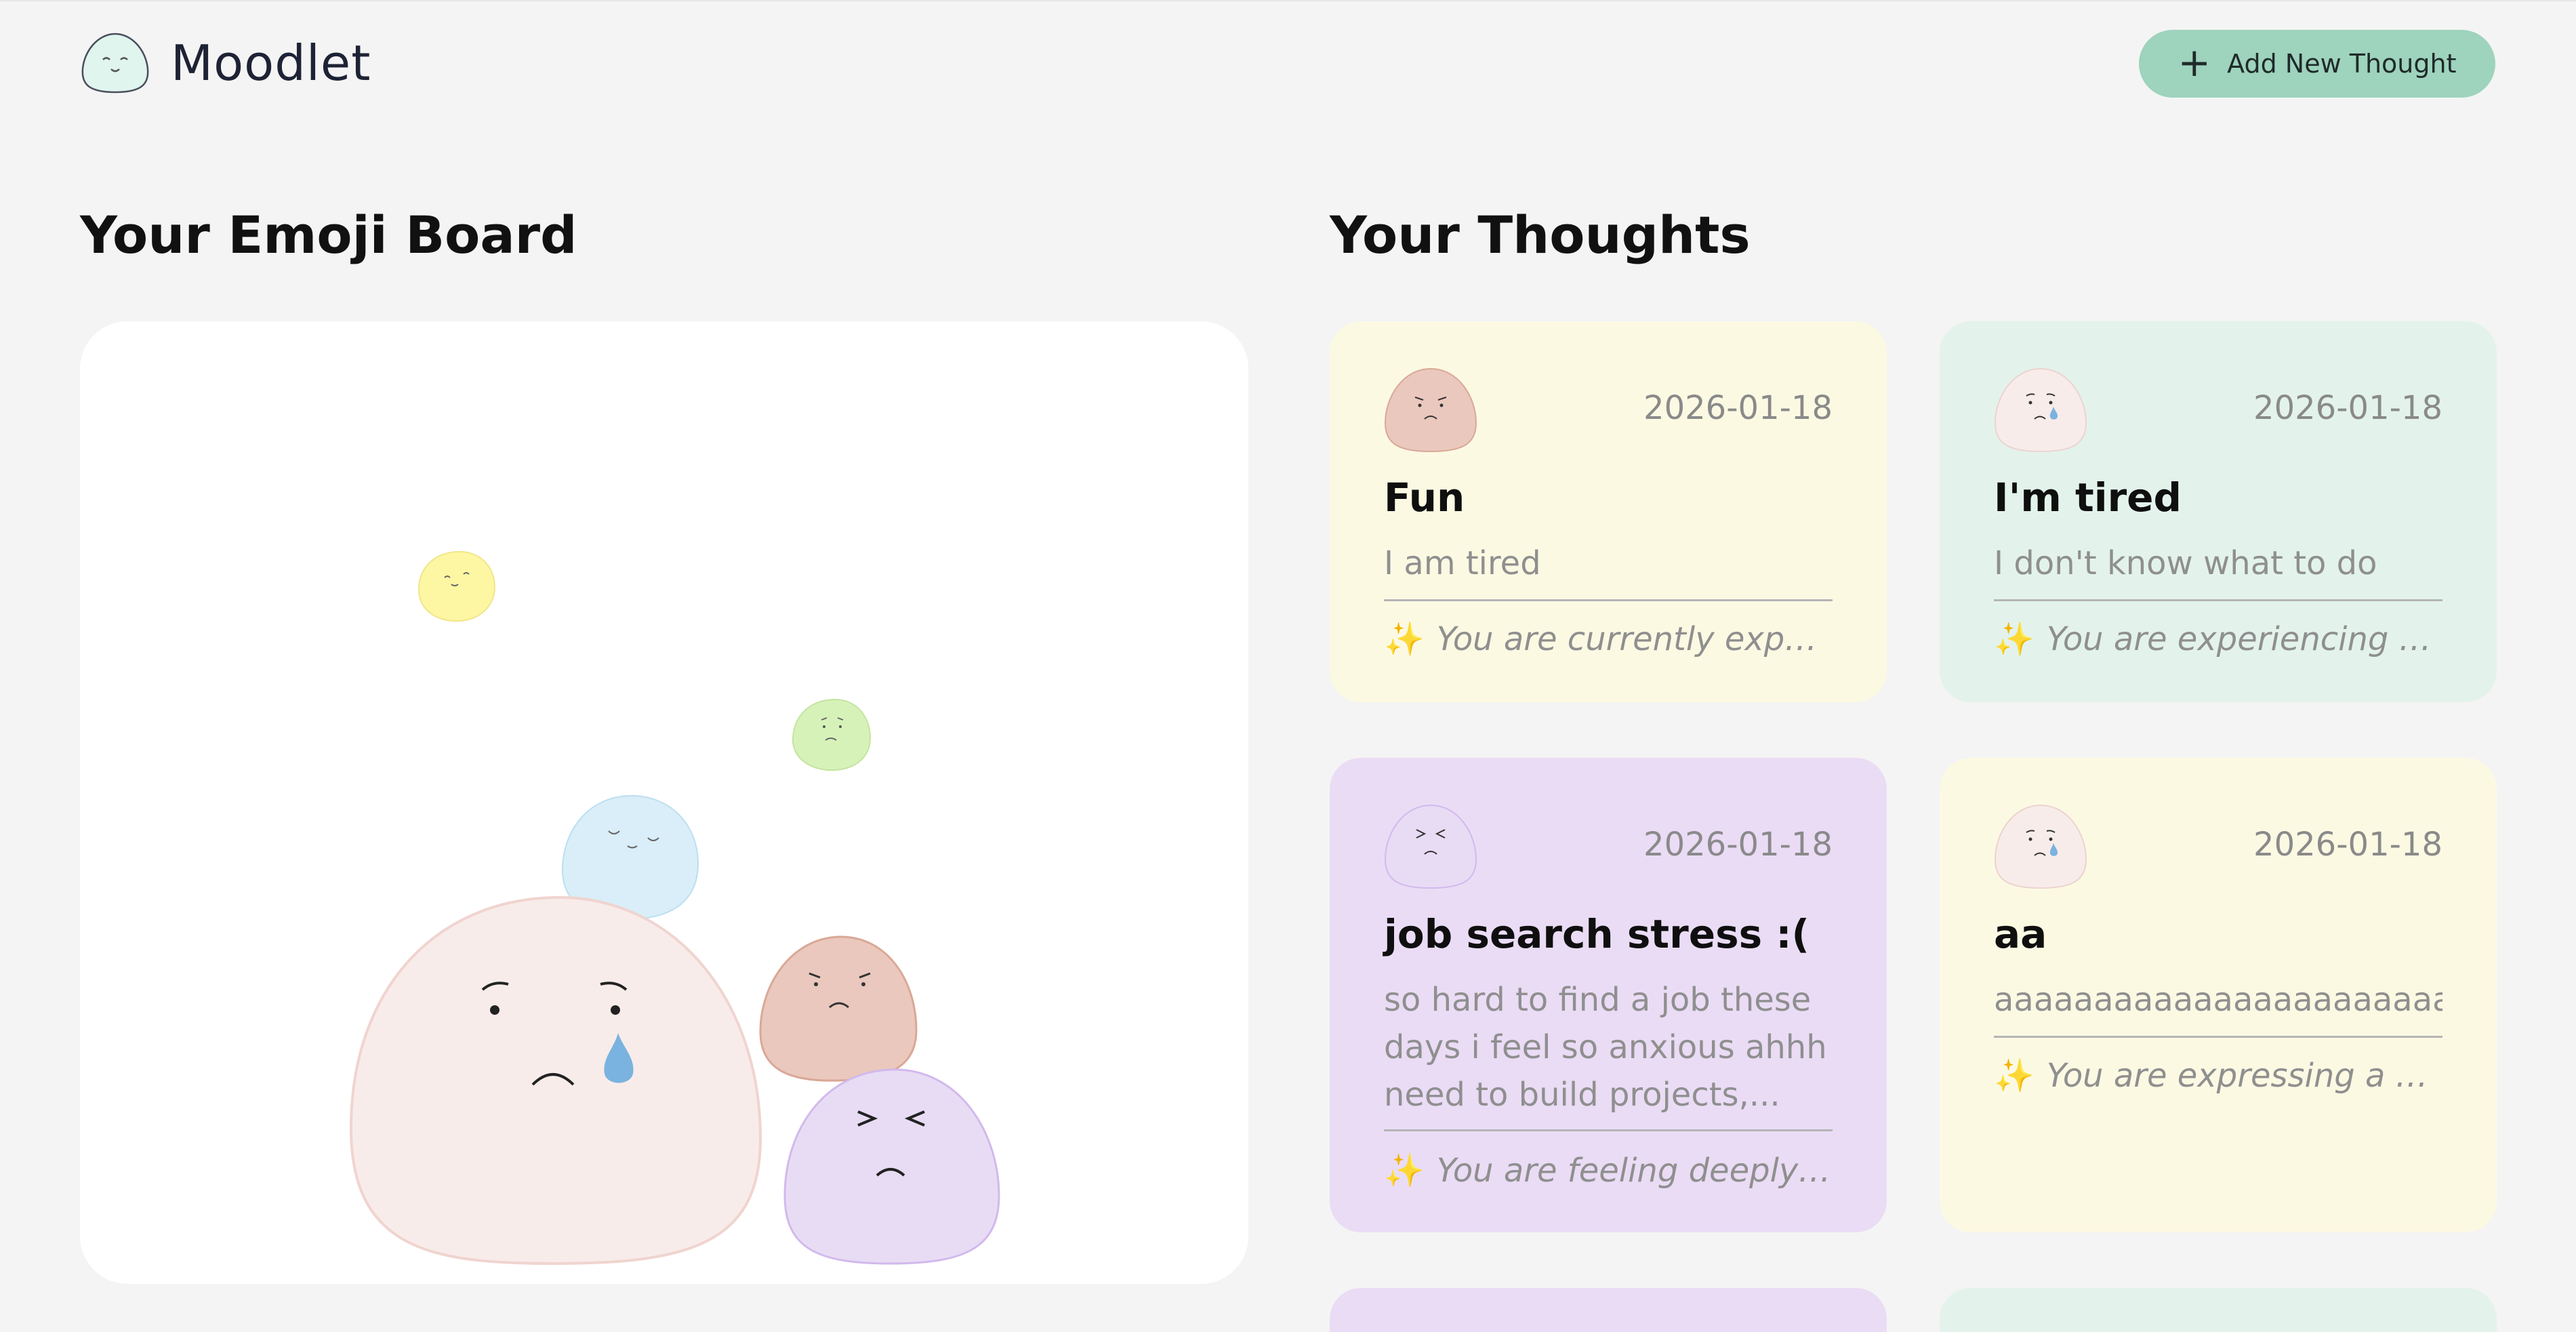  I want to click on thought-title: job search stress :(, so click(1597, 934).